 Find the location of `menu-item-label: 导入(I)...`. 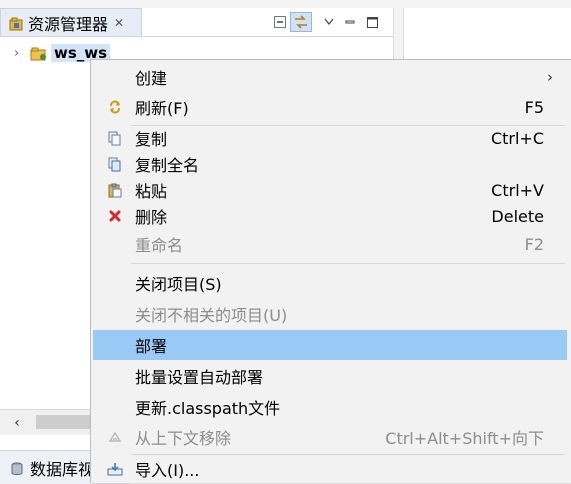

menu-item-label: 导入(I)... is located at coordinates (167, 470).